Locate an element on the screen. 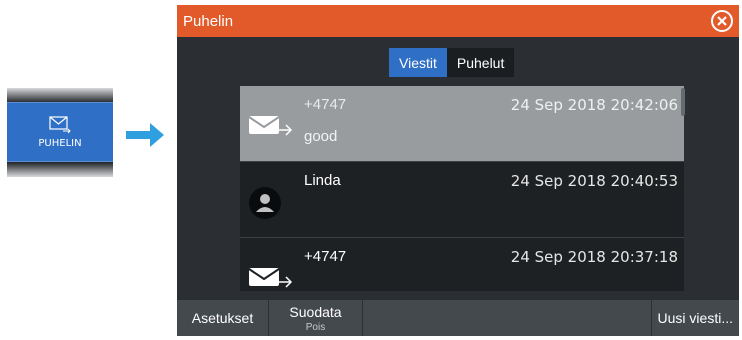 The width and height of the screenshot is (742, 340). filter-button-label: Suodata is located at coordinates (315, 311).